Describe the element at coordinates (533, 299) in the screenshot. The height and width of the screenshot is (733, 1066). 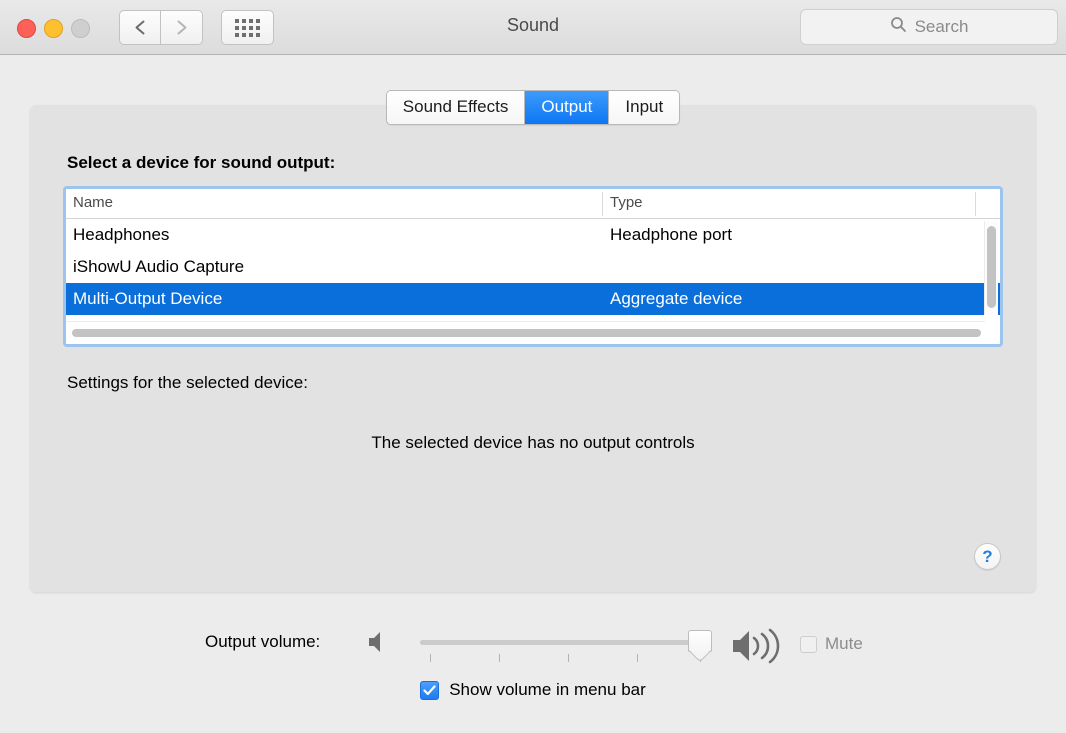
I see `table-row: Multi-Output Device Aggregate device` at that location.